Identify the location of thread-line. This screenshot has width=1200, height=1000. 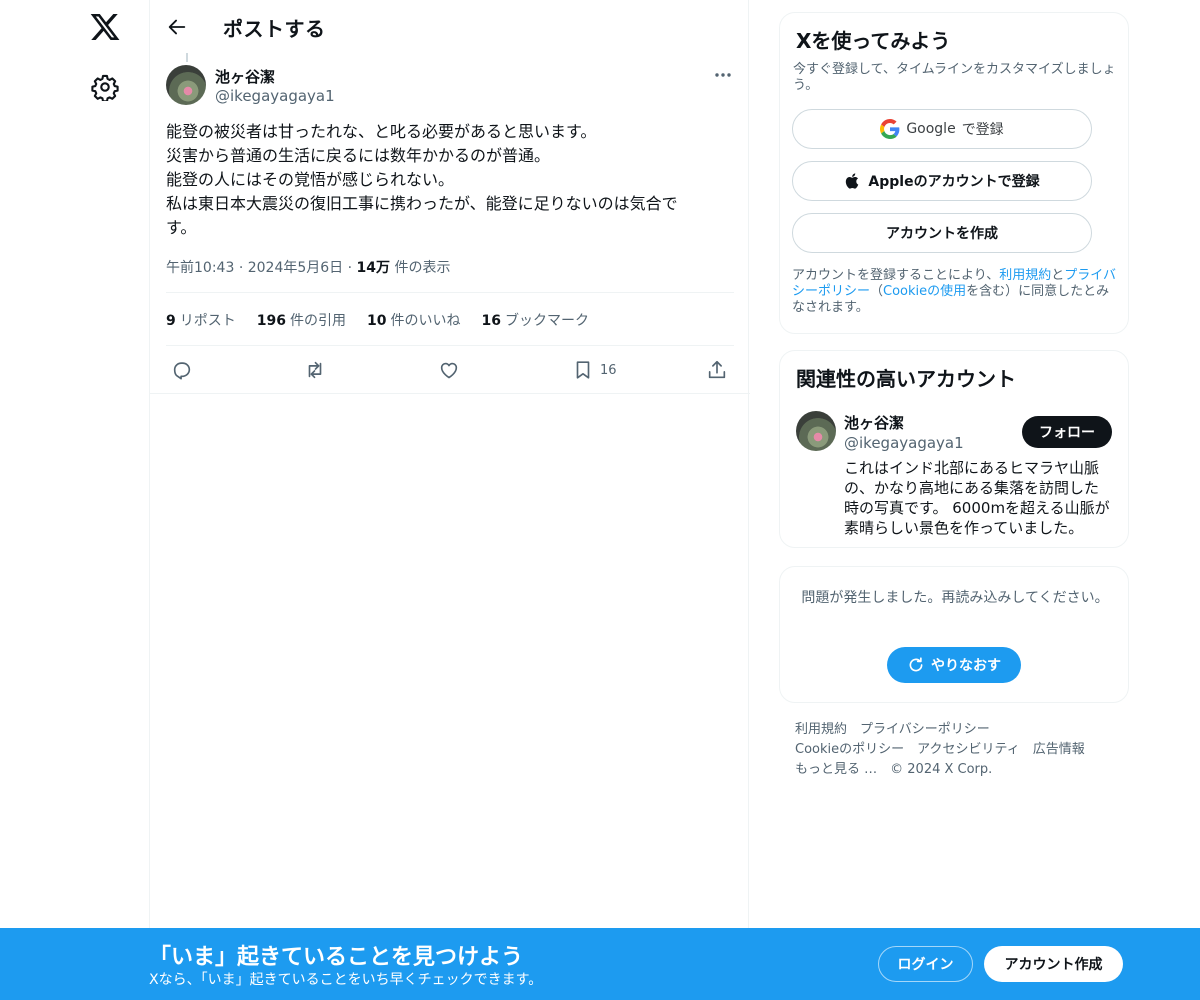
(187, 57).